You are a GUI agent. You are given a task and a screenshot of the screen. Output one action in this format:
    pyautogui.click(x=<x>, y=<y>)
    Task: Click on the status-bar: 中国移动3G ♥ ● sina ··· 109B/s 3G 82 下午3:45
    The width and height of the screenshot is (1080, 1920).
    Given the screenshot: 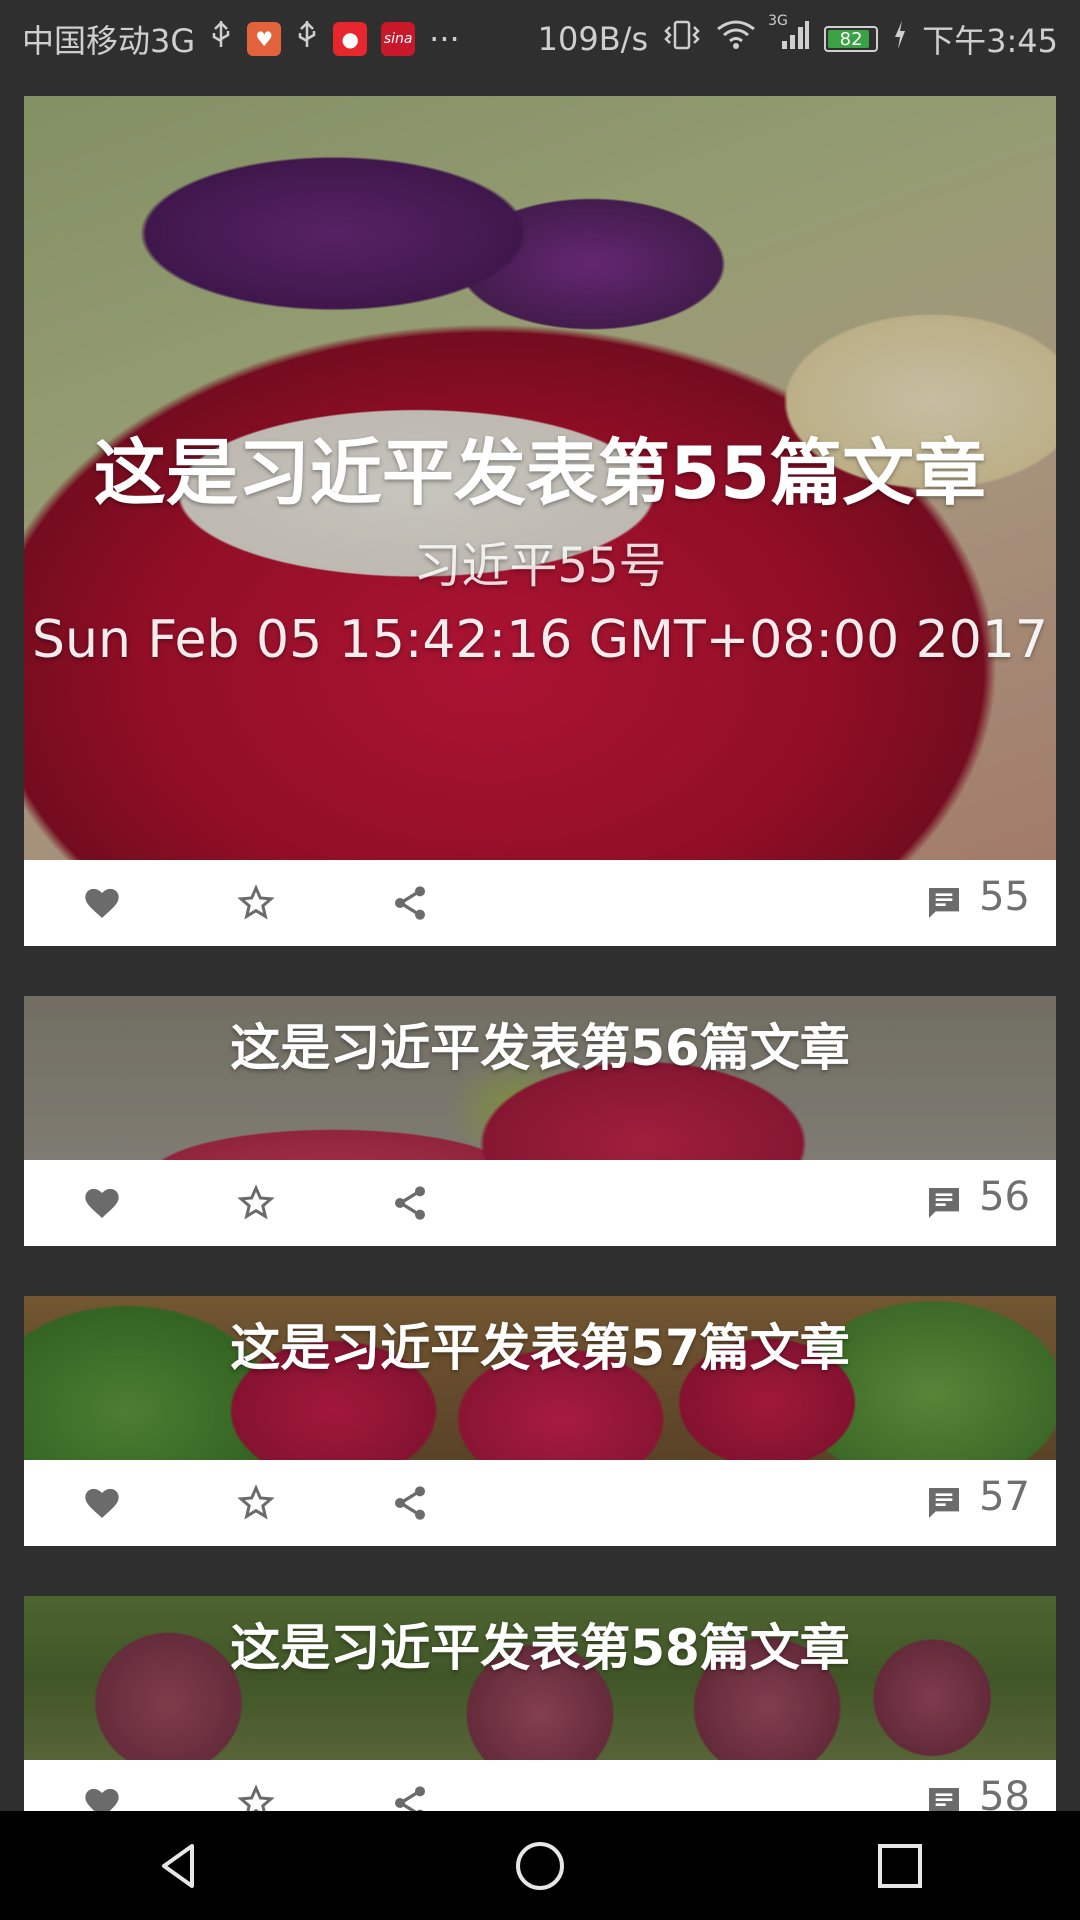 What is the action you would take?
    pyautogui.click(x=540, y=39)
    